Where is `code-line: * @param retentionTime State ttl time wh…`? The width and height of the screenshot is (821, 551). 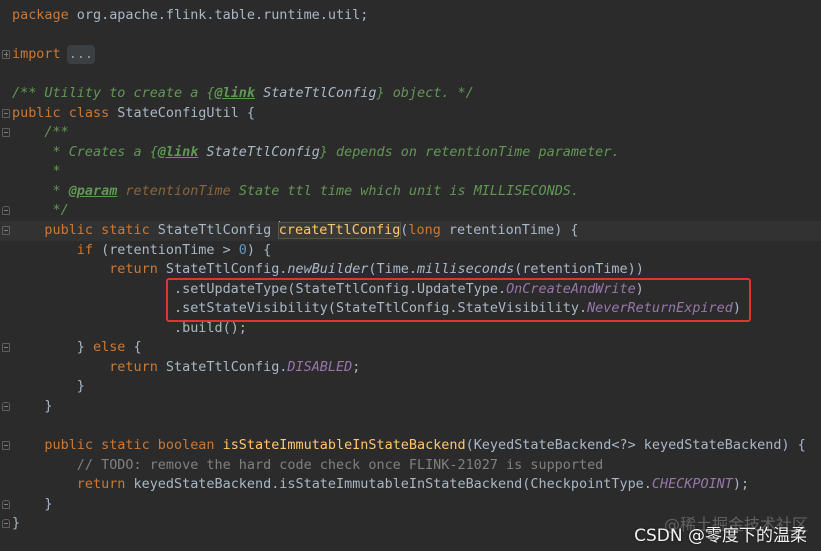
code-line: * @param retentionTime State ttl time wh… is located at coordinates (410, 192).